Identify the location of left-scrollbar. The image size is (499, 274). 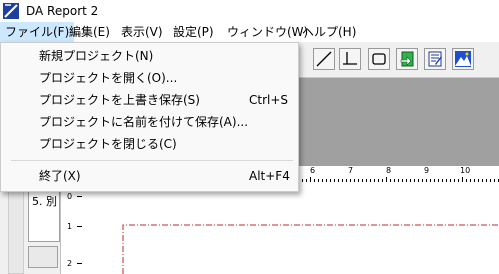
(16, 228).